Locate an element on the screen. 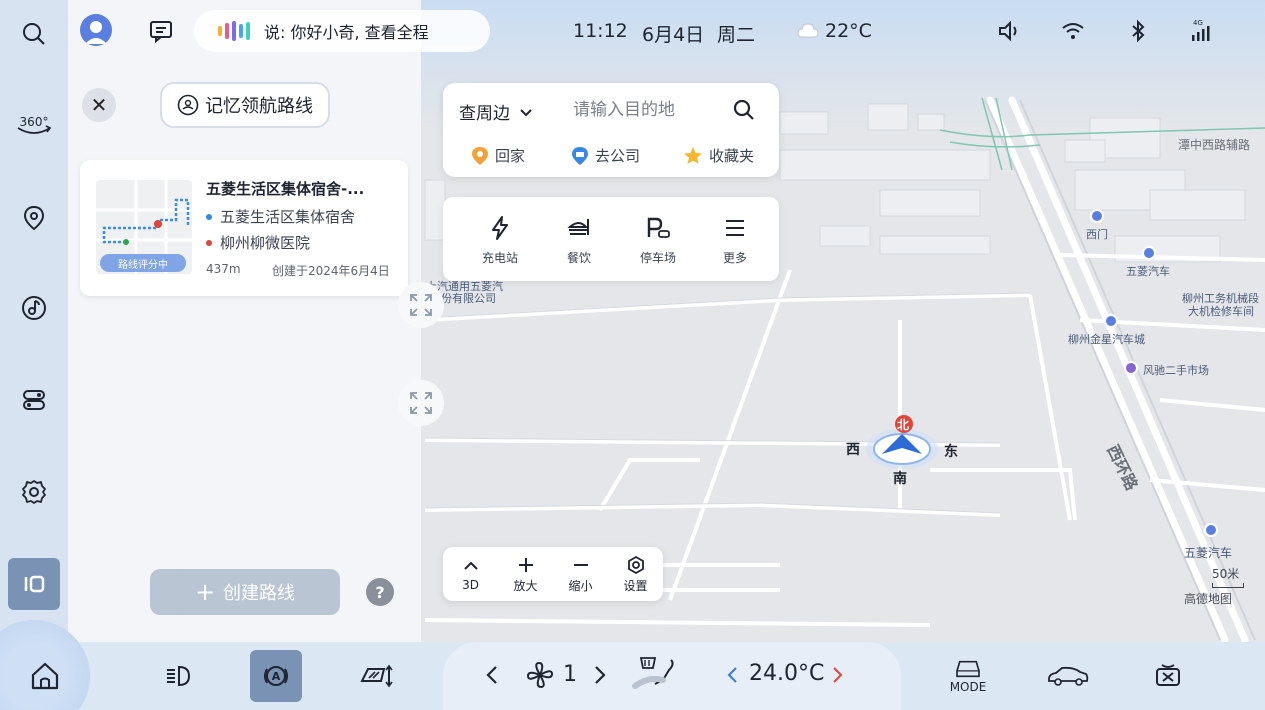  compass-west: 西 is located at coordinates (853, 450).